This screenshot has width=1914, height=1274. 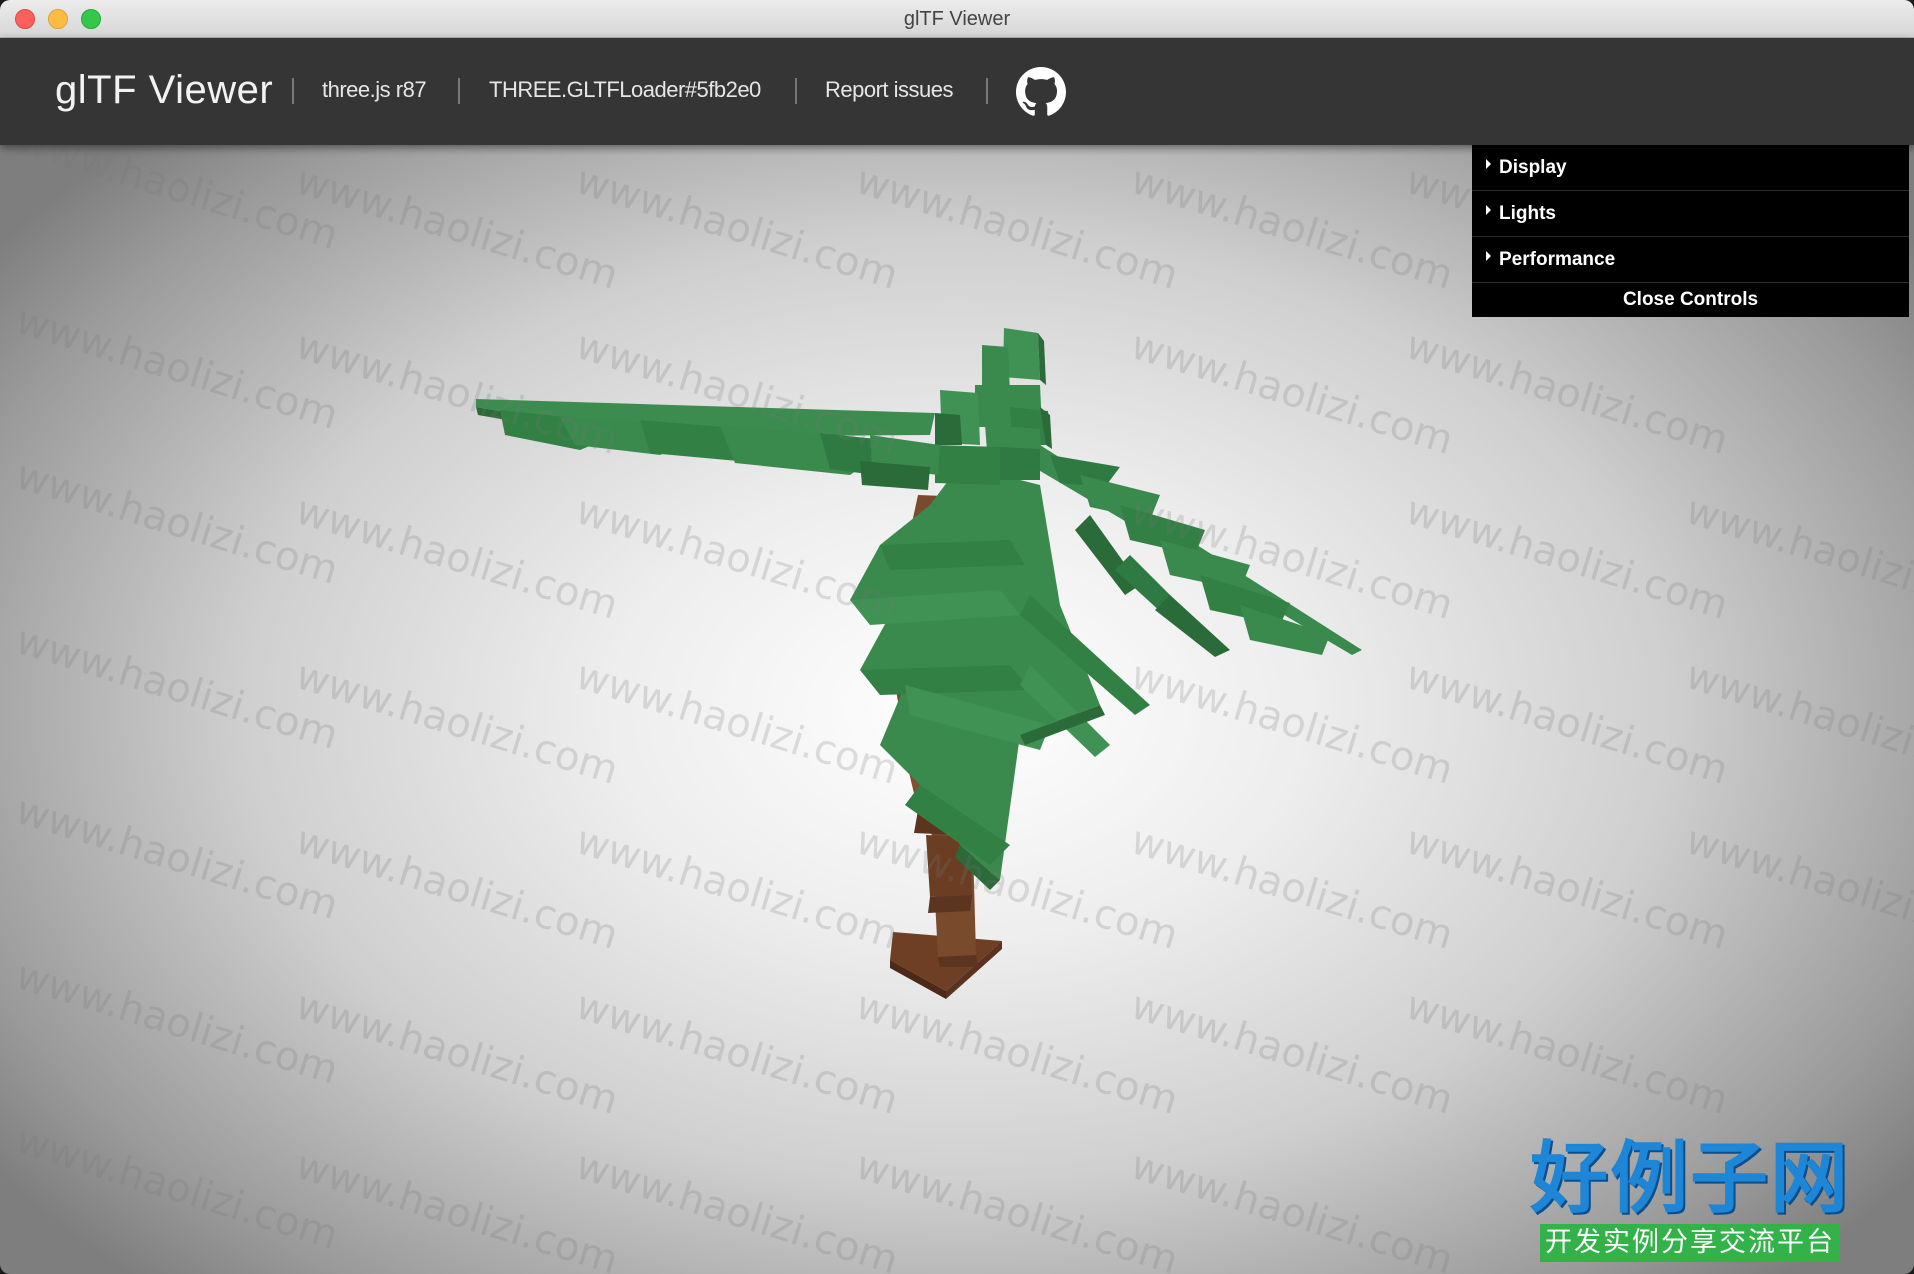 What do you see at coordinates (1557, 259) in the screenshot?
I see `folder-label: Performance` at bounding box center [1557, 259].